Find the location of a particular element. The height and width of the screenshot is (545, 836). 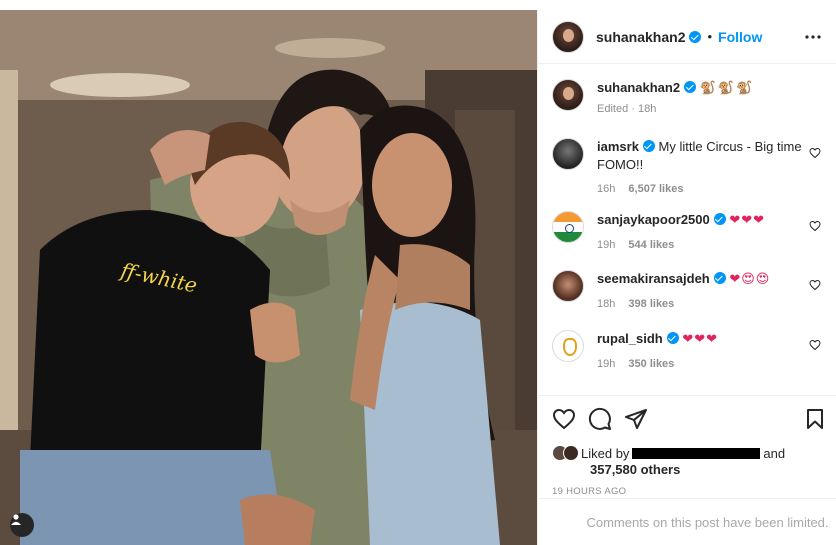

comment-bubble-icon is located at coordinates (600, 419).